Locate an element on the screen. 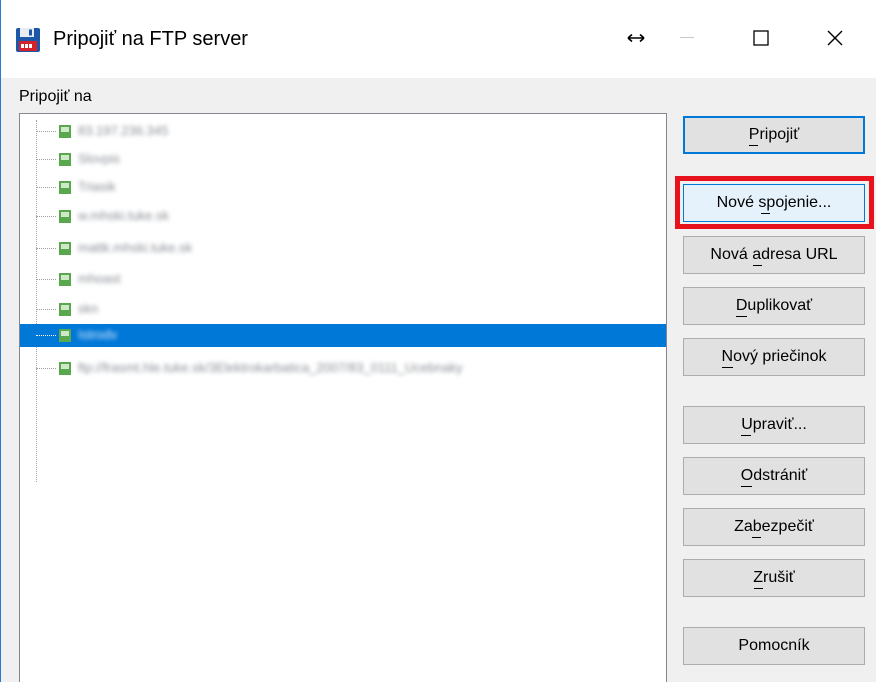 Image resolution: width=876 pixels, height=682 pixels. new-folder-button-label: Nový priečinok is located at coordinates (774, 356).